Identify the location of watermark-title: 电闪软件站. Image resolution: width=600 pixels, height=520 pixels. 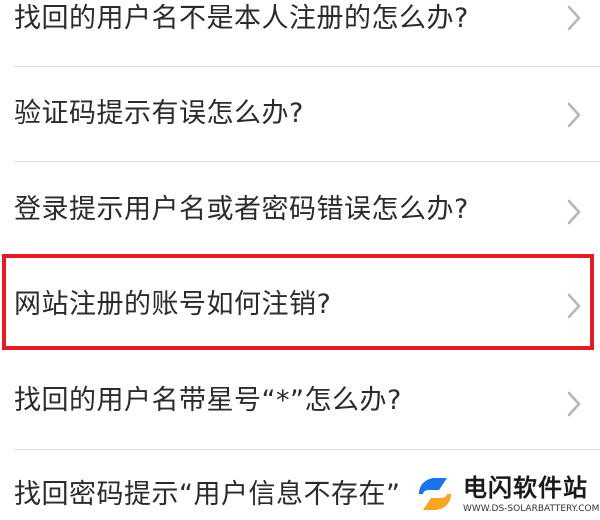
(525, 488).